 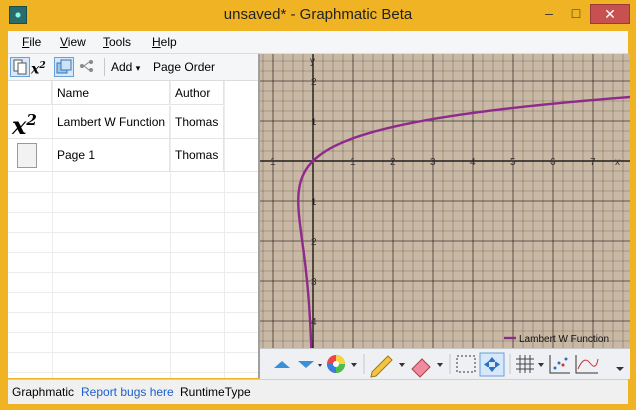 I want to click on scatter-plot-icon, so click(x=559, y=364).